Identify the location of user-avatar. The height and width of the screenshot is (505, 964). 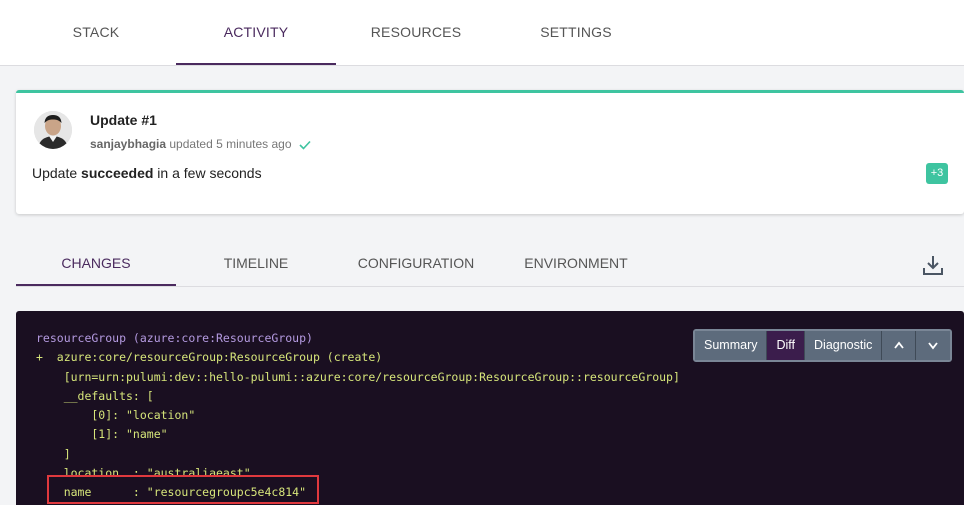
(53, 130).